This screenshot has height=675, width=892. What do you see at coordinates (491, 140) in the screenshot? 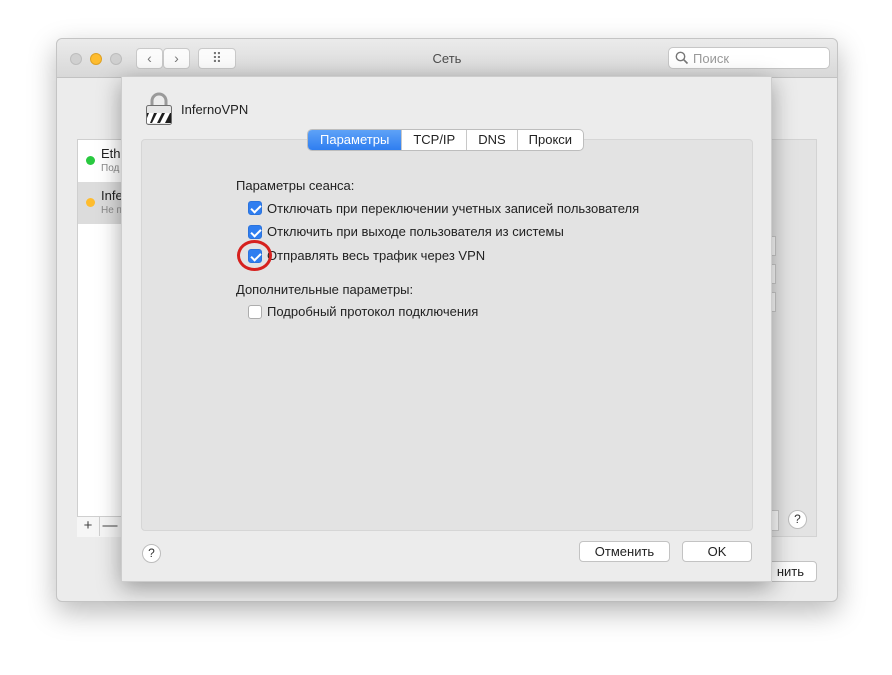
I see `tab-dns: DNS` at bounding box center [491, 140].